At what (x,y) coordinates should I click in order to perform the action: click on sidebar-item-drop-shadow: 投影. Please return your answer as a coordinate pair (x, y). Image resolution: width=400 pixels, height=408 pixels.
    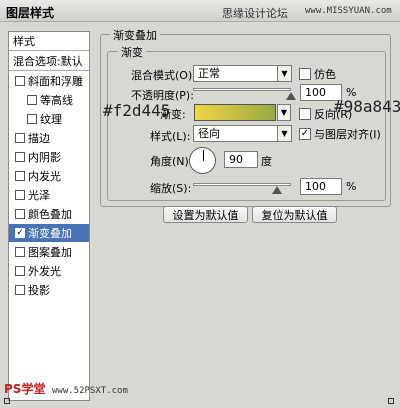
    Looking at the image, I should click on (49, 290).